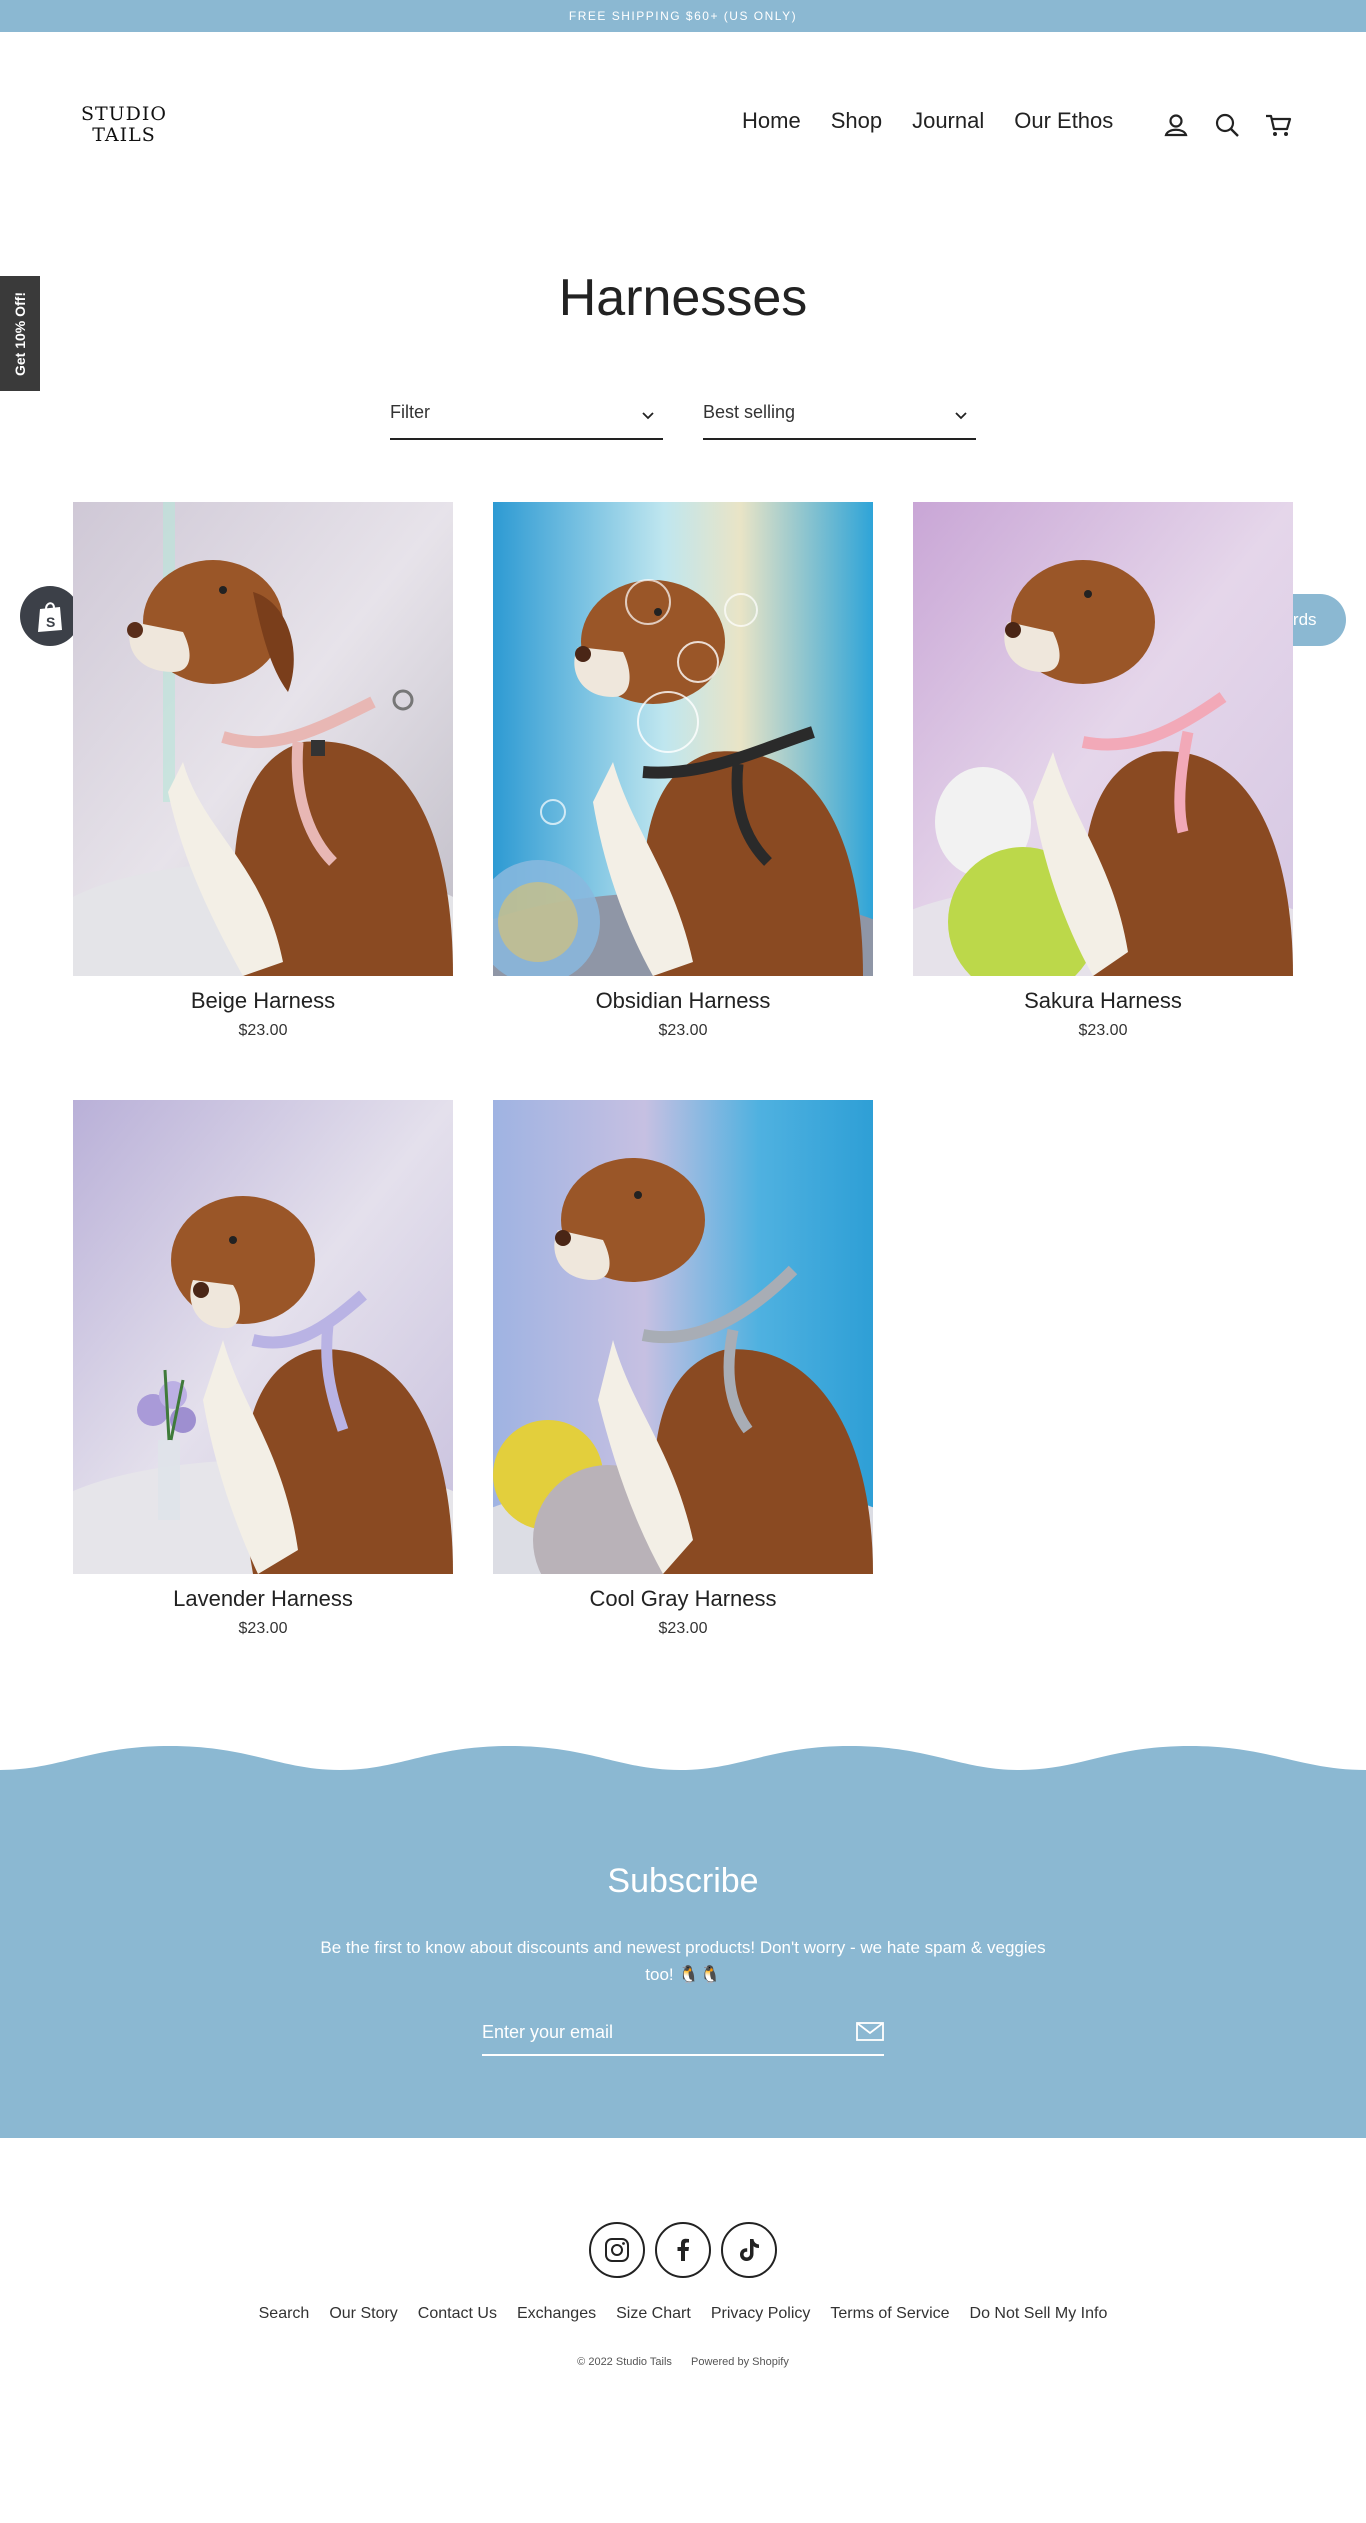 This screenshot has height=2523, width=1366. What do you see at coordinates (526, 418) in the screenshot?
I see `filter-dropdown: Filter` at bounding box center [526, 418].